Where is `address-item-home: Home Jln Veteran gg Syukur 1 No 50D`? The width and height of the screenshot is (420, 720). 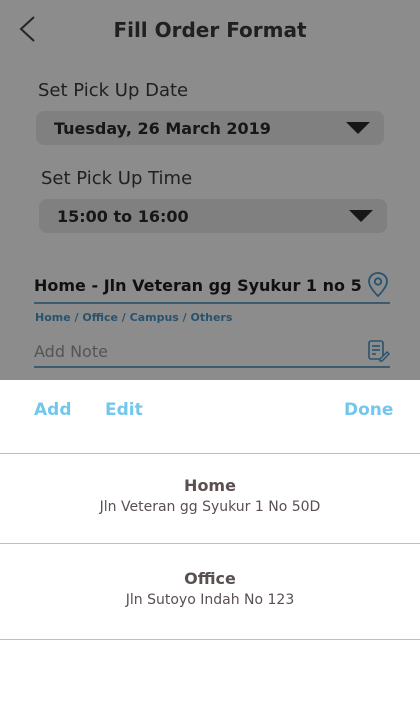
address-item-home: Home Jln Veteran gg Syukur 1 No 50D is located at coordinates (210, 499).